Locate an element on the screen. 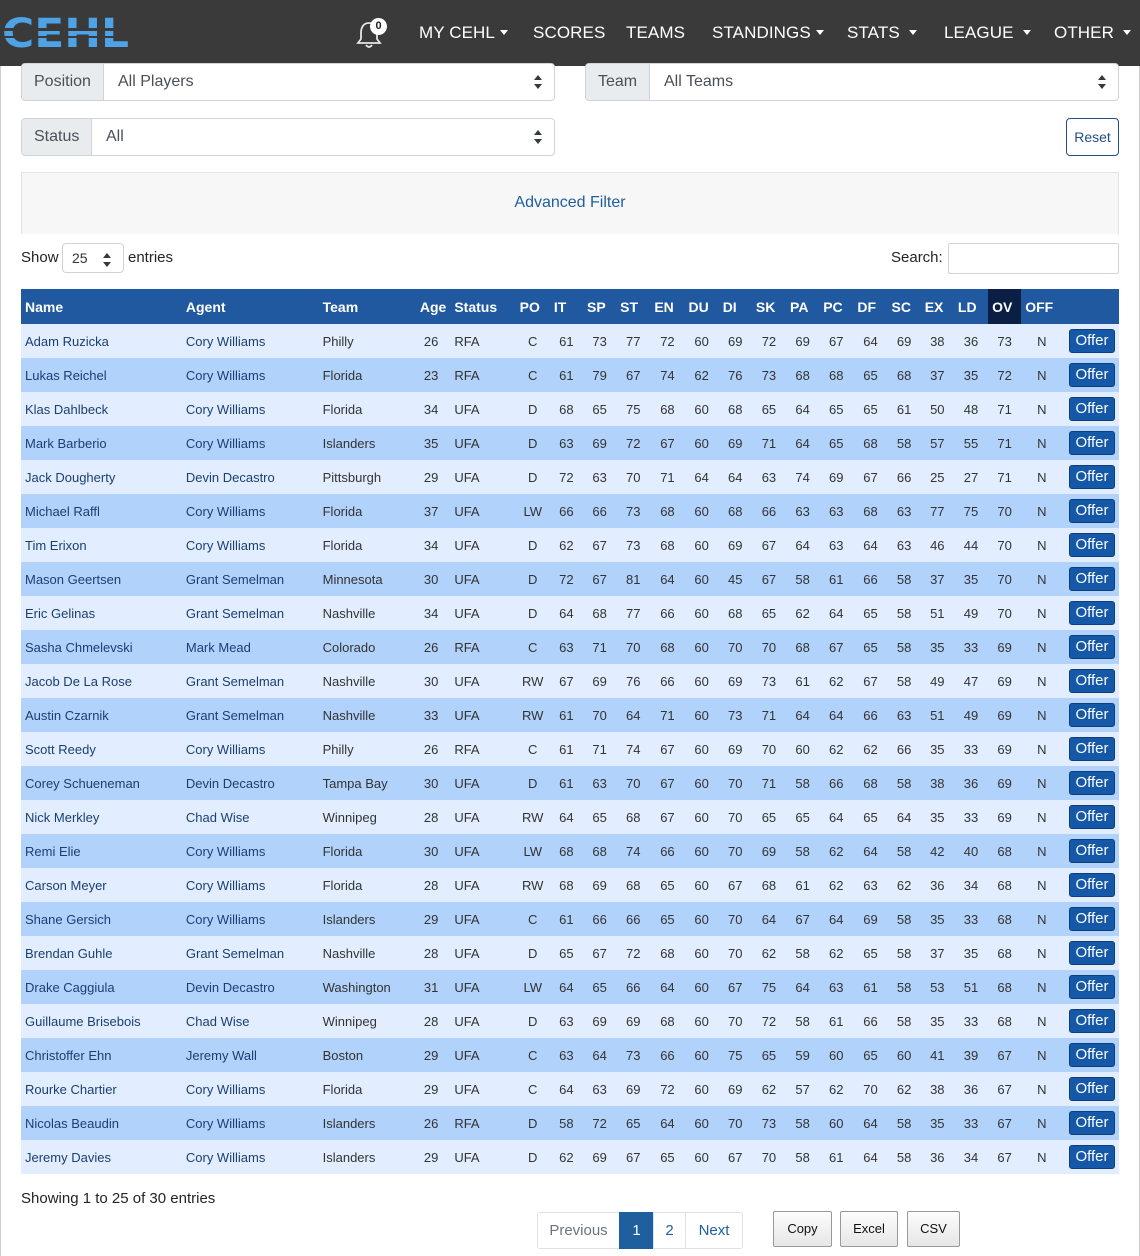 The width and height of the screenshot is (1140, 1256). reset-button: Reset is located at coordinates (1092, 137).